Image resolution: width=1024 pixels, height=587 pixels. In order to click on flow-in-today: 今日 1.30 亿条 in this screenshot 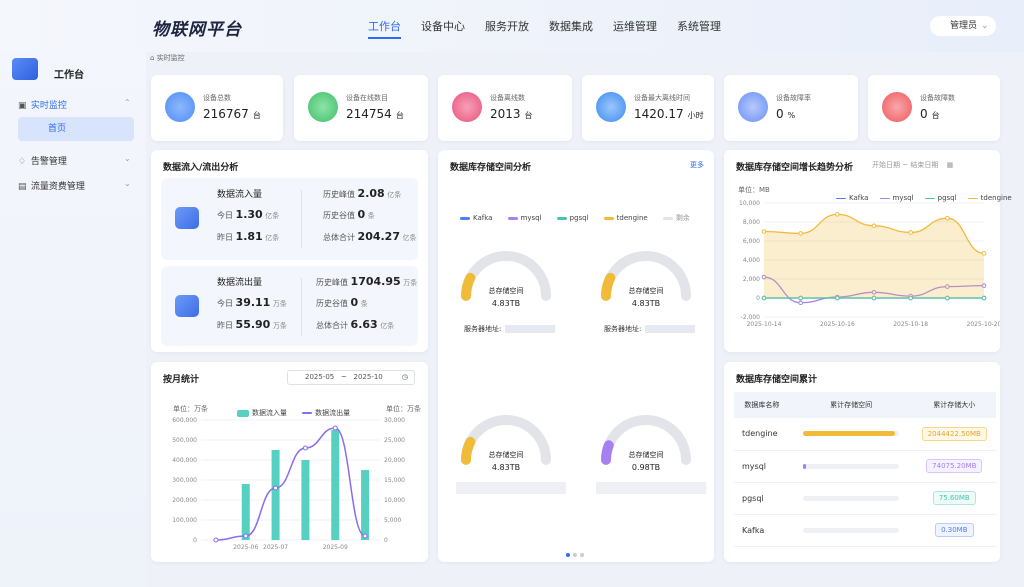, I will do `click(248, 214)`.